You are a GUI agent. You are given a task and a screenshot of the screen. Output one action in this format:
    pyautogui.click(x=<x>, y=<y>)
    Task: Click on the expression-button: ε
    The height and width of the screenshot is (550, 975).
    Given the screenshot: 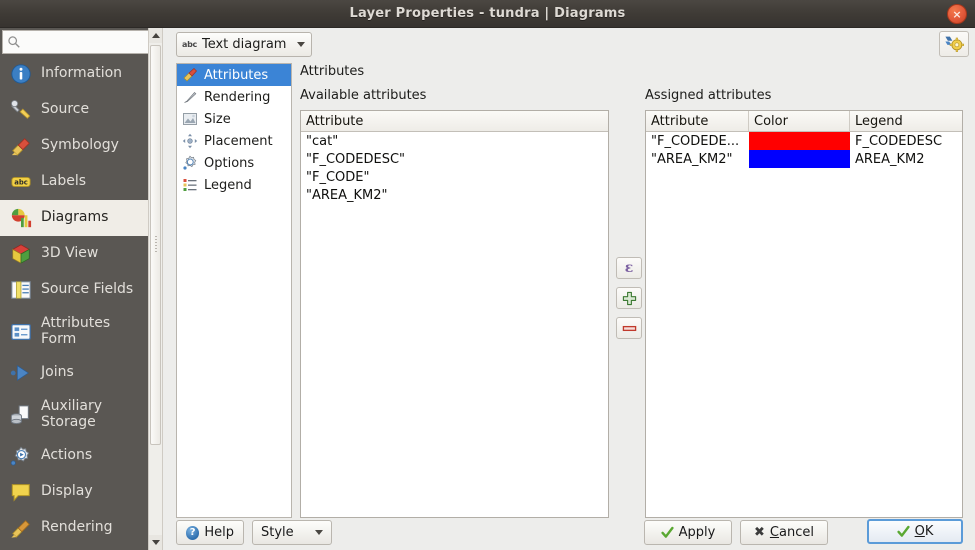 What is the action you would take?
    pyautogui.click(x=629, y=268)
    